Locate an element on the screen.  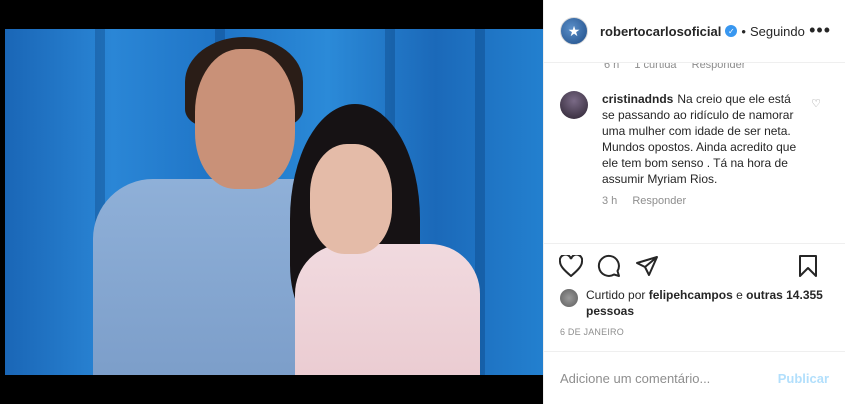
comment-like-heart-icon: ♡ is located at coordinates (816, 103).